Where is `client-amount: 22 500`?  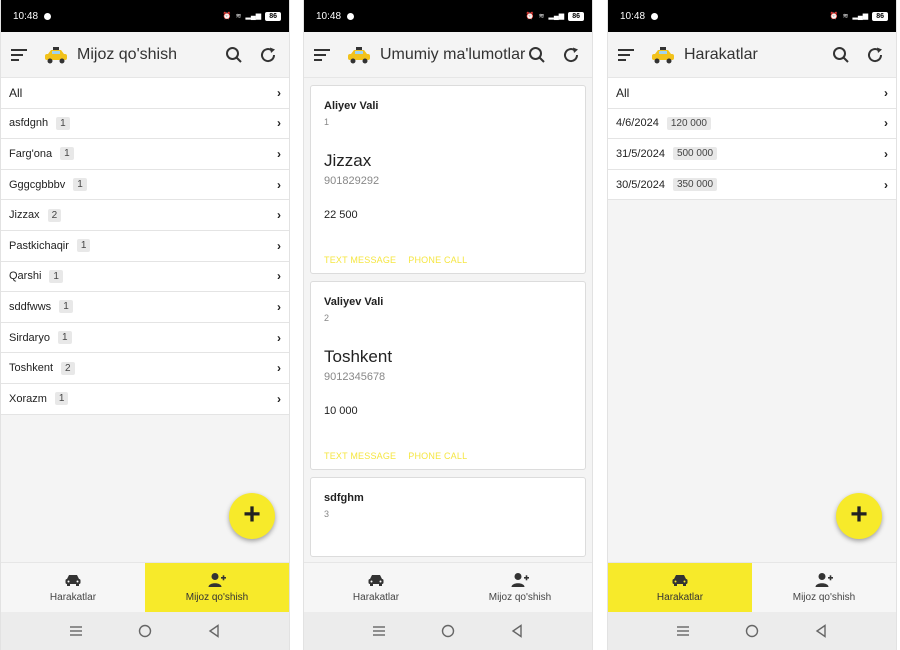 client-amount: 22 500 is located at coordinates (341, 215).